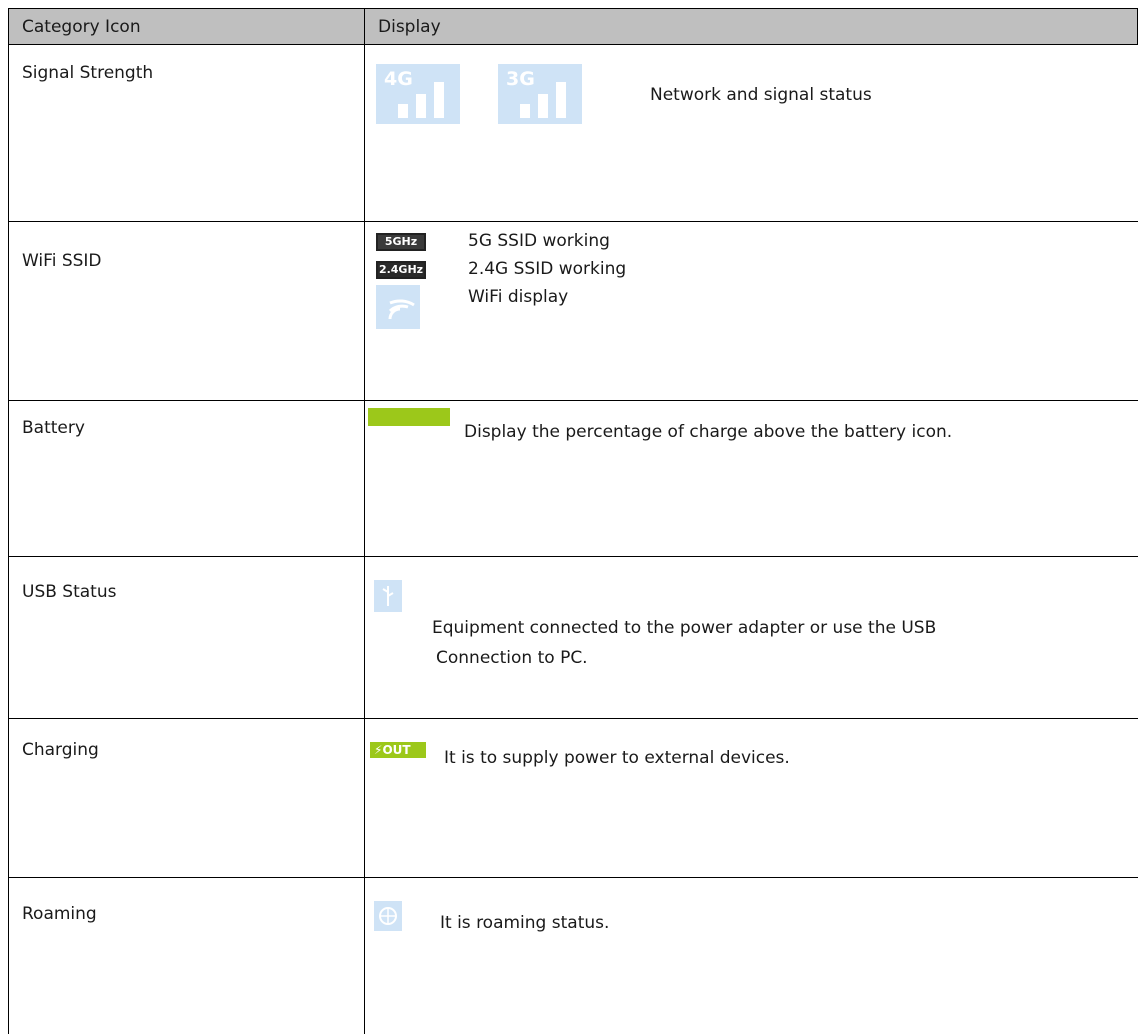 The width and height of the screenshot is (1140, 1034). What do you see at coordinates (418, 94) in the screenshot?
I see `signal-4g-icon: 4G` at bounding box center [418, 94].